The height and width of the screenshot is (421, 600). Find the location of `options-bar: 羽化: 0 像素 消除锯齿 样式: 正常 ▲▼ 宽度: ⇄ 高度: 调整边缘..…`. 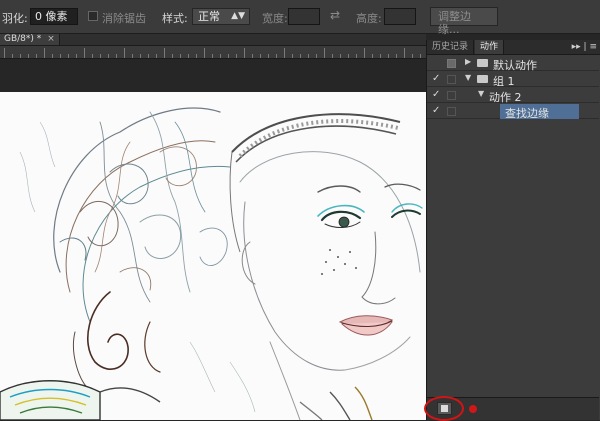

options-bar: 羽化: 0 像素 消除锯齿 样式: 正常 ▲▼ 宽度: ⇄ 高度: 调整边缘..… is located at coordinates (300, 18).